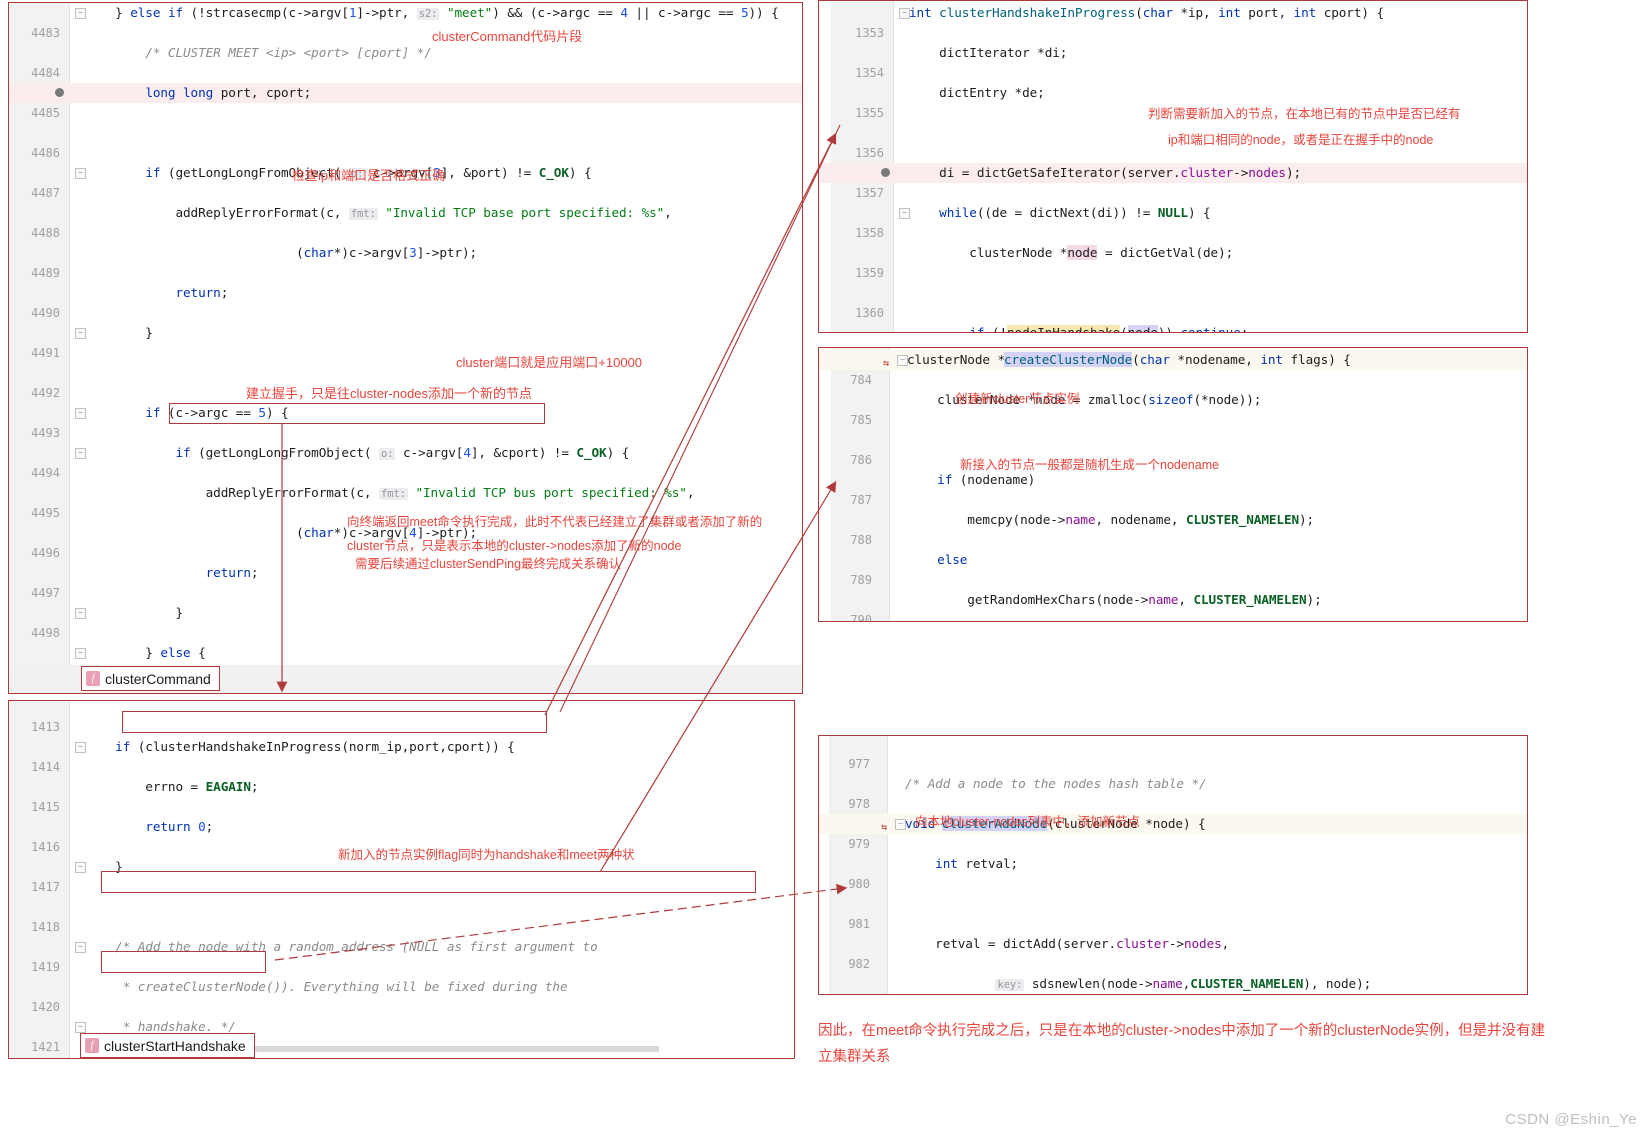  I want to click on line-number: 787, so click(861, 500).